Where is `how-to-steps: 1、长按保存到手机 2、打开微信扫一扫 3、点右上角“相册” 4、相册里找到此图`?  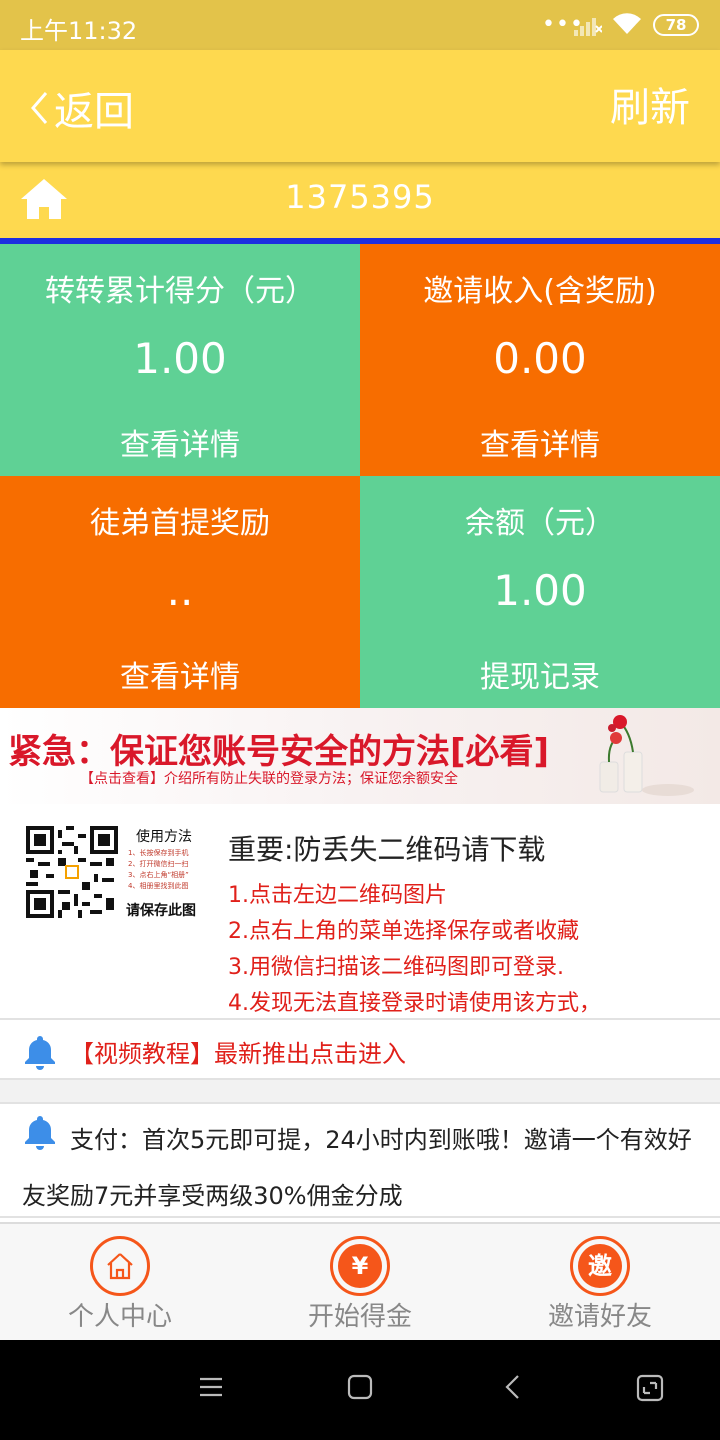
how-to-steps: 1、长按保存到手机 2、打开微信扫一扫 3、点右上角“相册” 4、相册里找到此图 is located at coordinates (158, 870).